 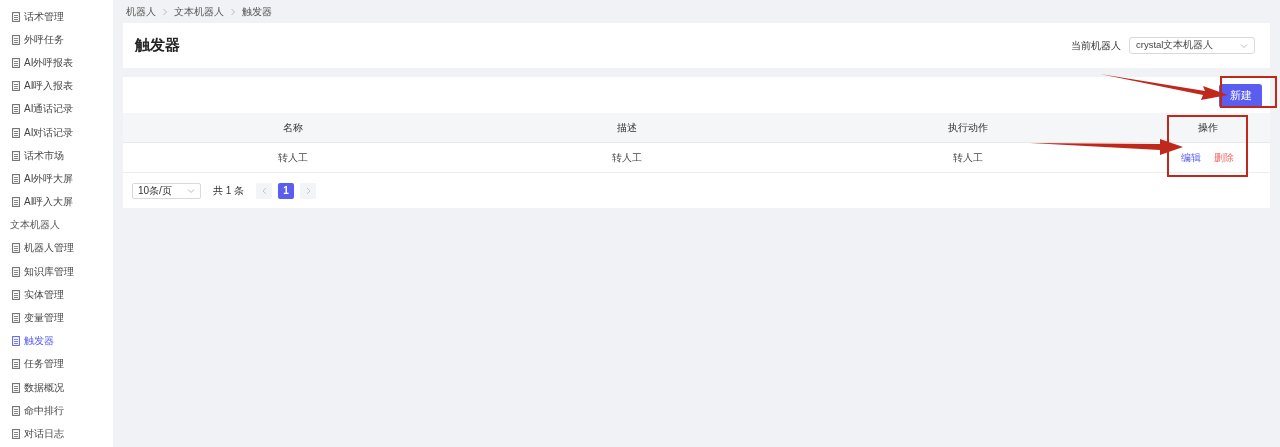 What do you see at coordinates (56, 156) in the screenshot?
I see `sidebar-item: 话术市场` at bounding box center [56, 156].